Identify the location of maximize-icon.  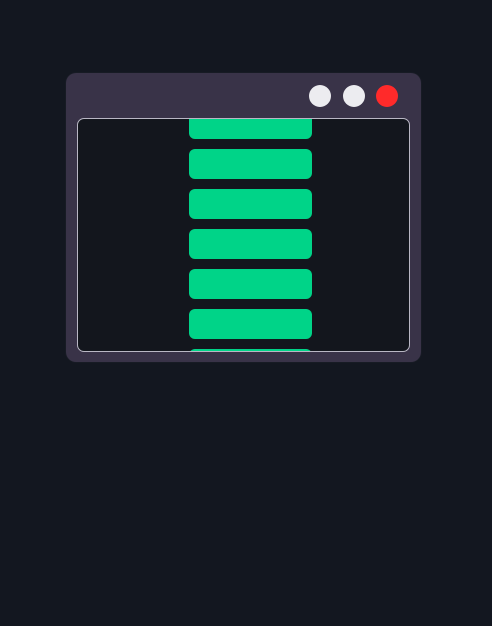
(354, 96).